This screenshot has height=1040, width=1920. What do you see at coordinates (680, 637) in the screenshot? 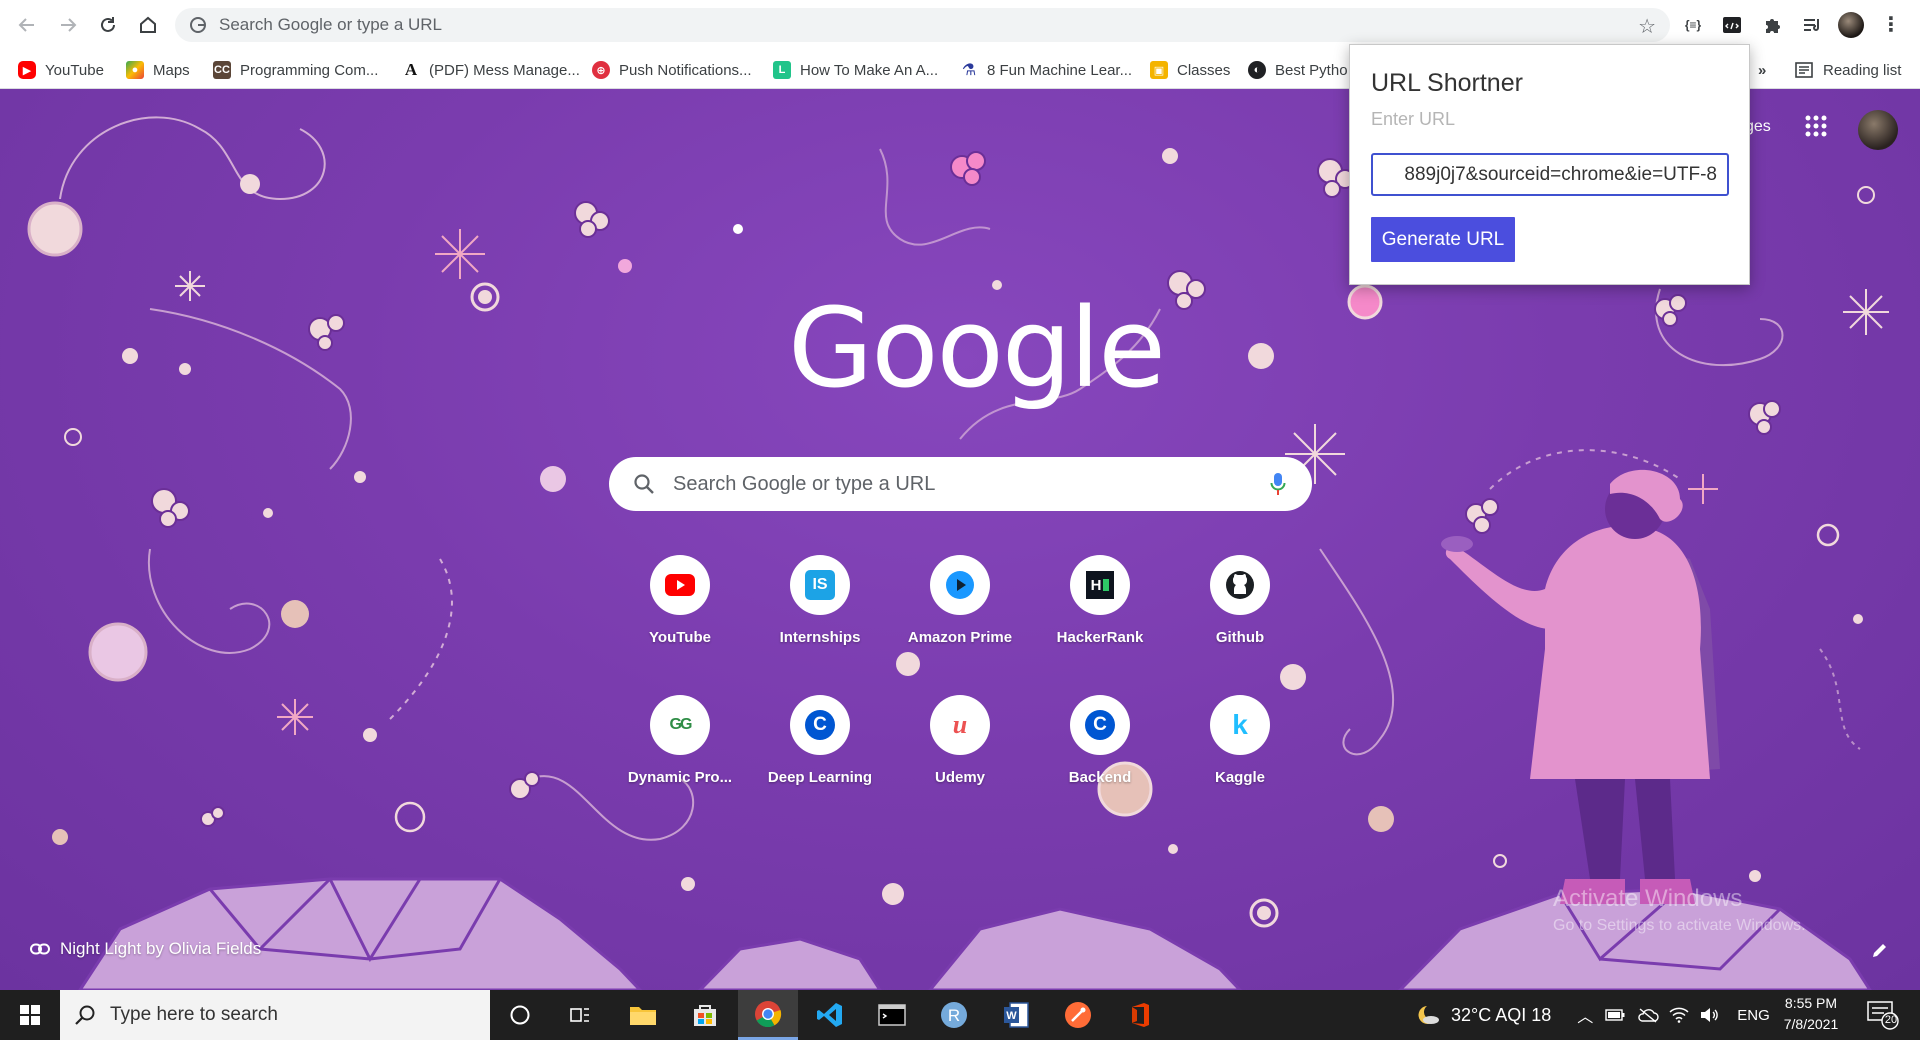
I see `shortcut-label: YouTube` at bounding box center [680, 637].